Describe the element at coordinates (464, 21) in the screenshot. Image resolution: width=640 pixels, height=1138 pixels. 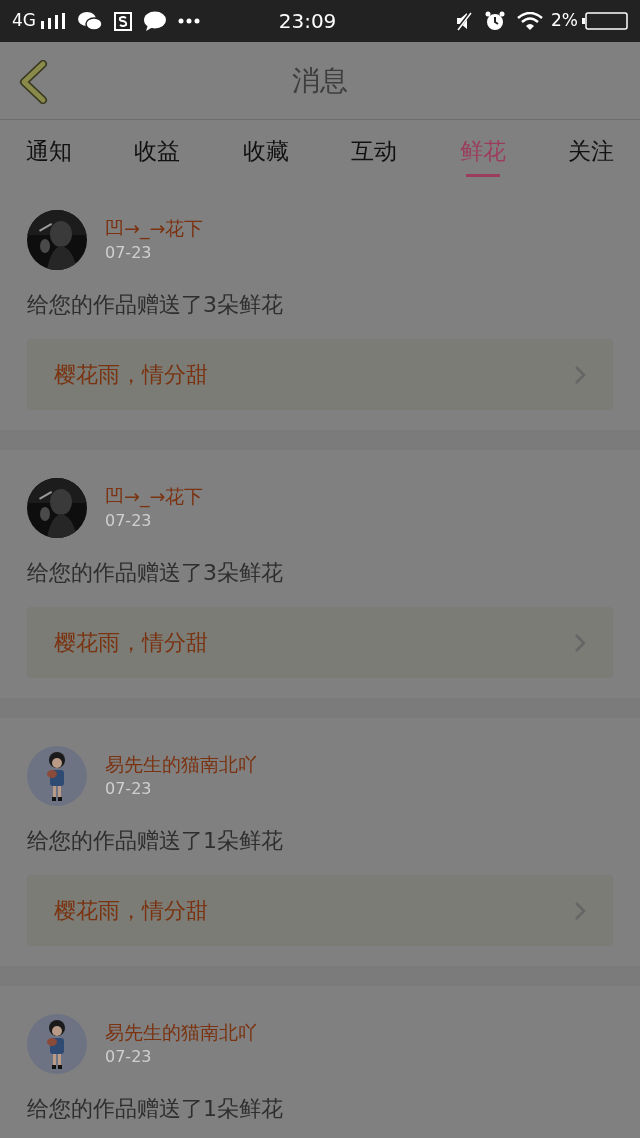
I see `mute-icon` at that location.